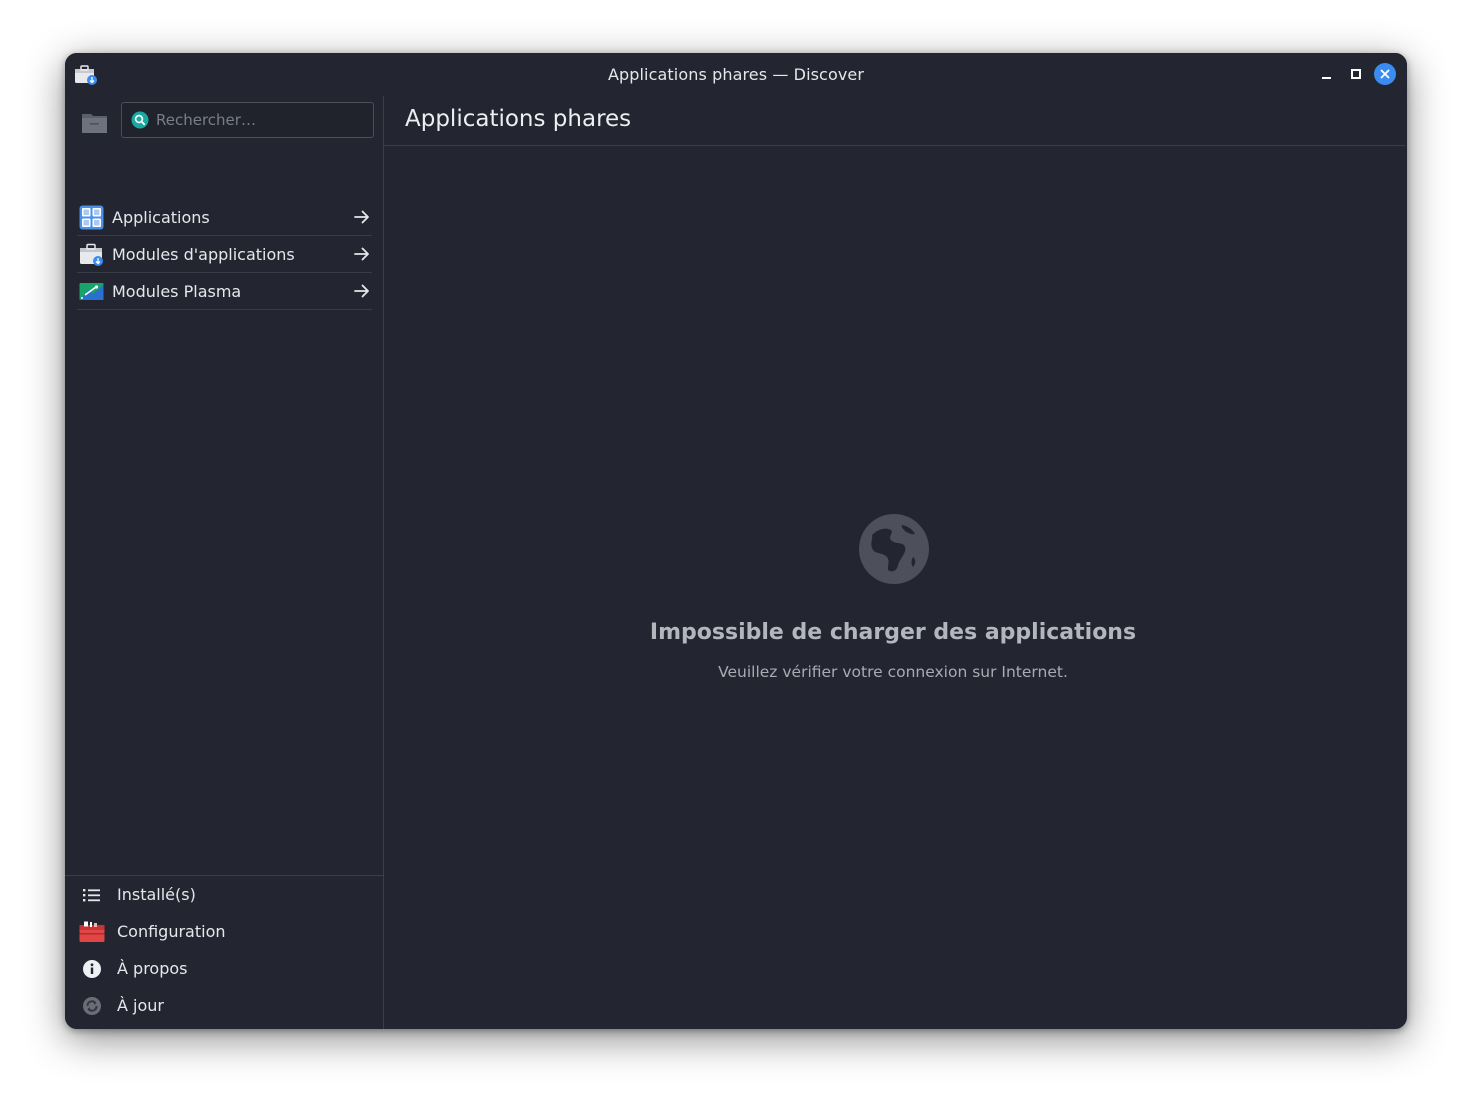 The height and width of the screenshot is (1106, 1472). Describe the element at coordinates (156, 894) in the screenshot. I see `nav-label: Installé(s)` at that location.